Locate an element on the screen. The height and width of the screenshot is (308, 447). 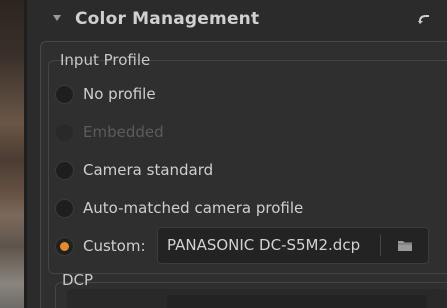
radio-camera-standard: Camera standard is located at coordinates (134, 170).